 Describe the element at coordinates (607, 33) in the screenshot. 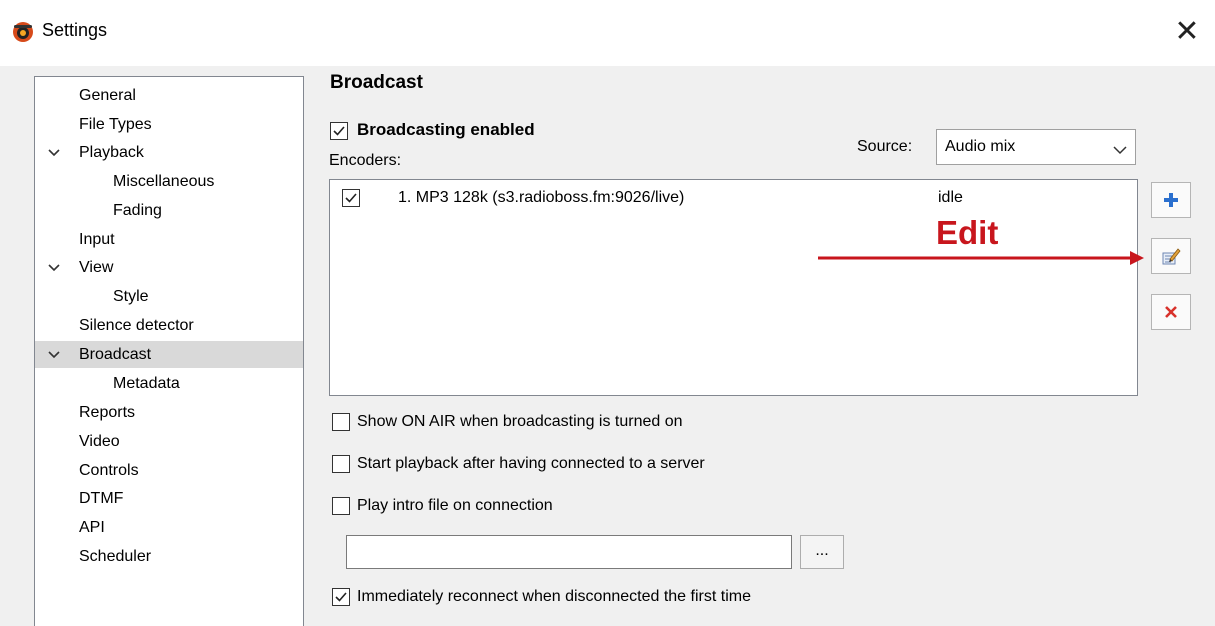

I see `title-bar: Settings ✕` at that location.